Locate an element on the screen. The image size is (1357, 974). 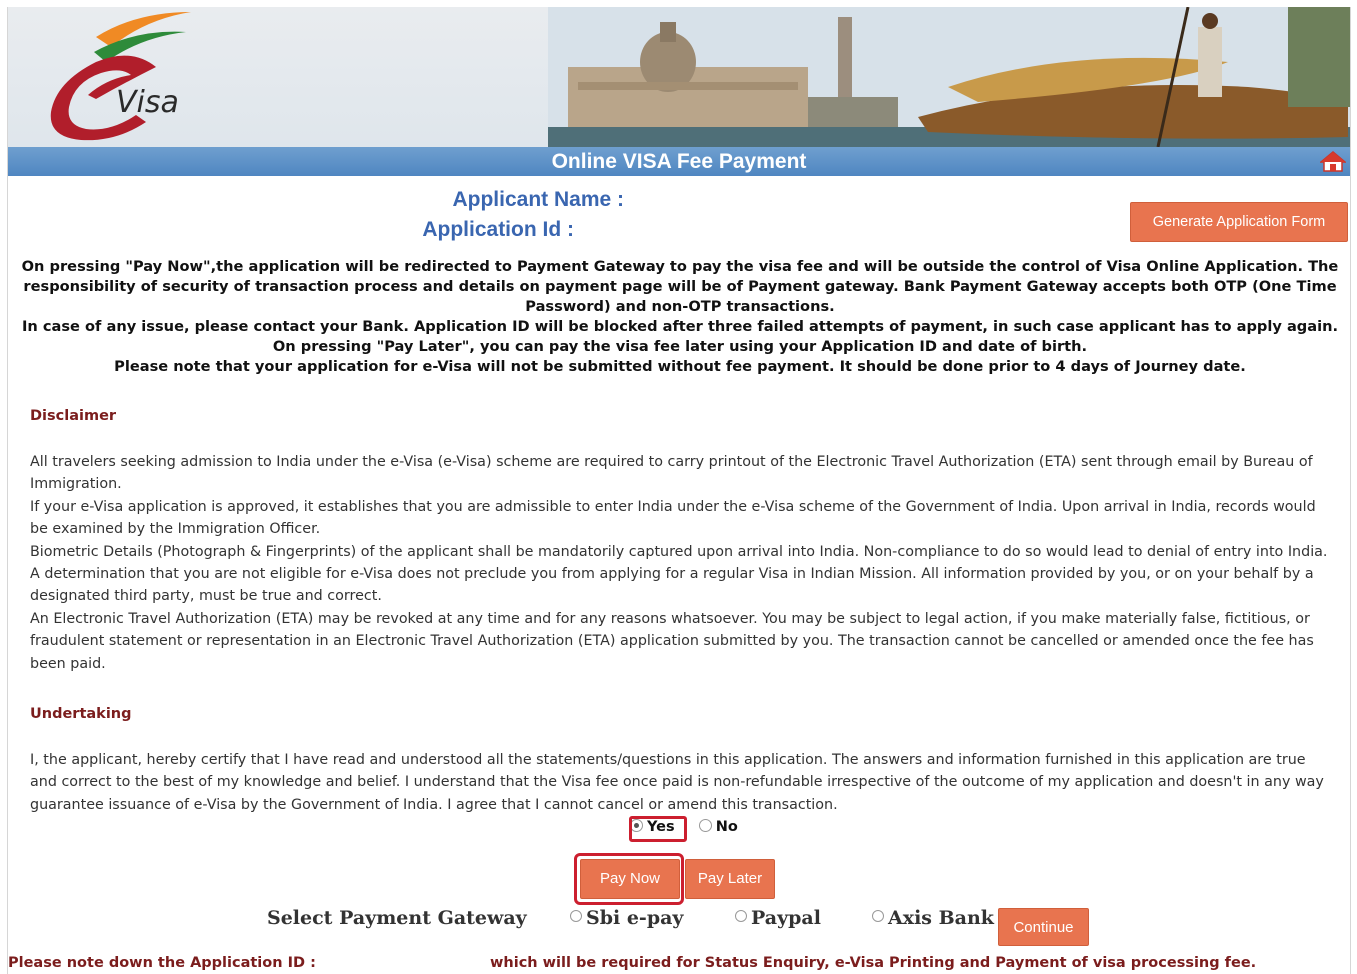
gateway-option-sbi: Sbi e-pay is located at coordinates (626, 918).